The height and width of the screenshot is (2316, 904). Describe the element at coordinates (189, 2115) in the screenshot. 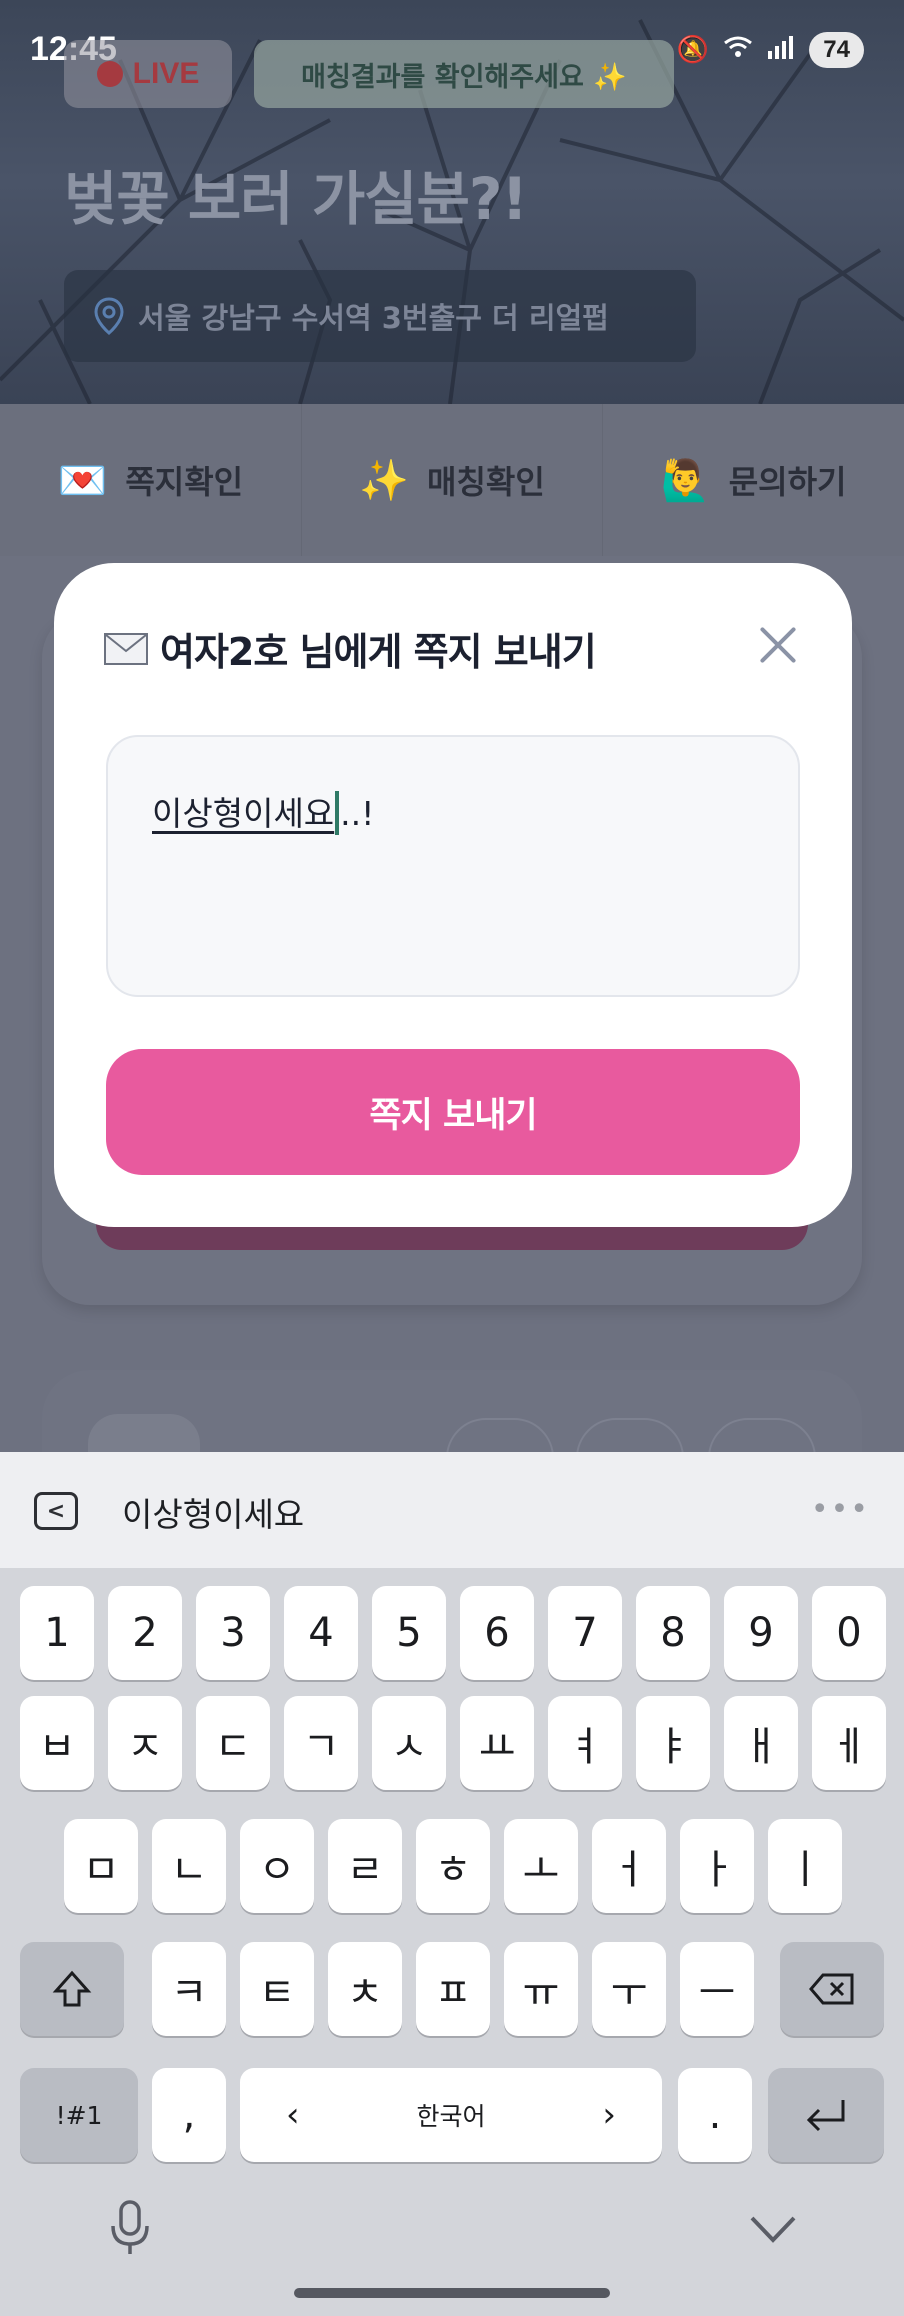

I see `comma-key: ,` at that location.